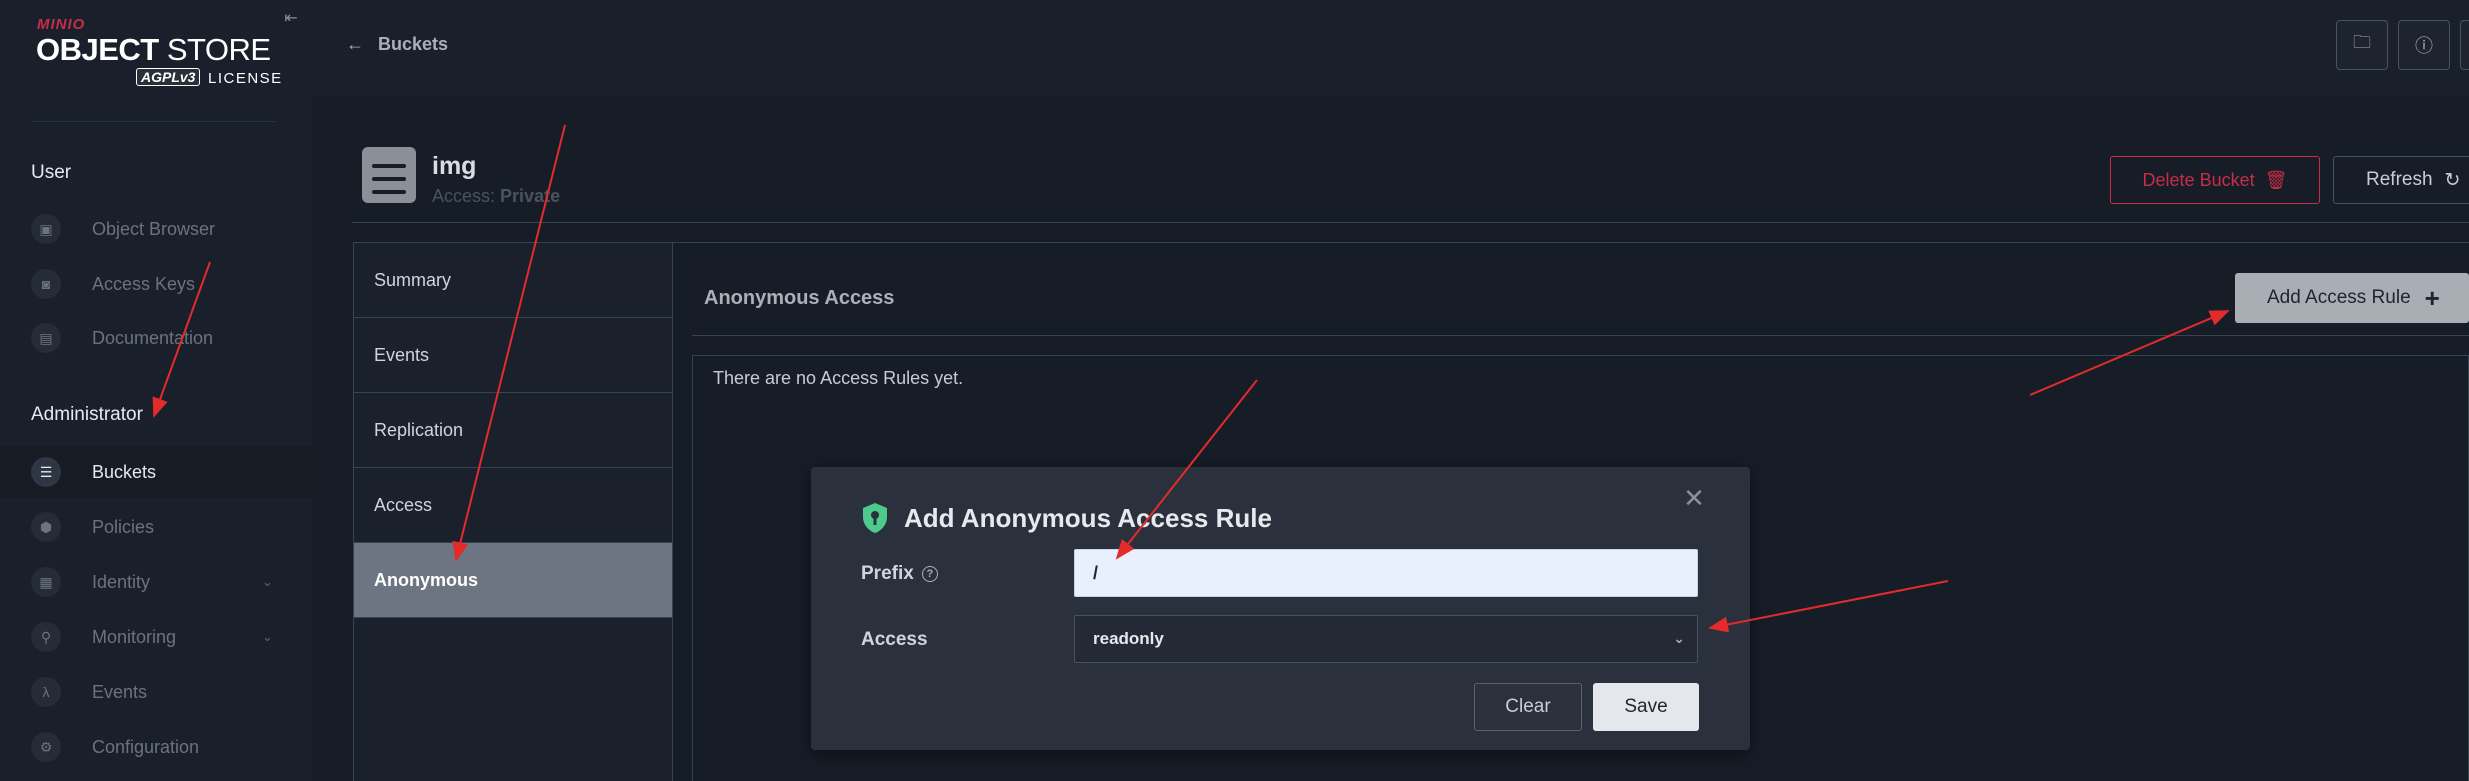  What do you see at coordinates (61, 24) in the screenshot?
I see `brand-mini: MINIO` at bounding box center [61, 24].